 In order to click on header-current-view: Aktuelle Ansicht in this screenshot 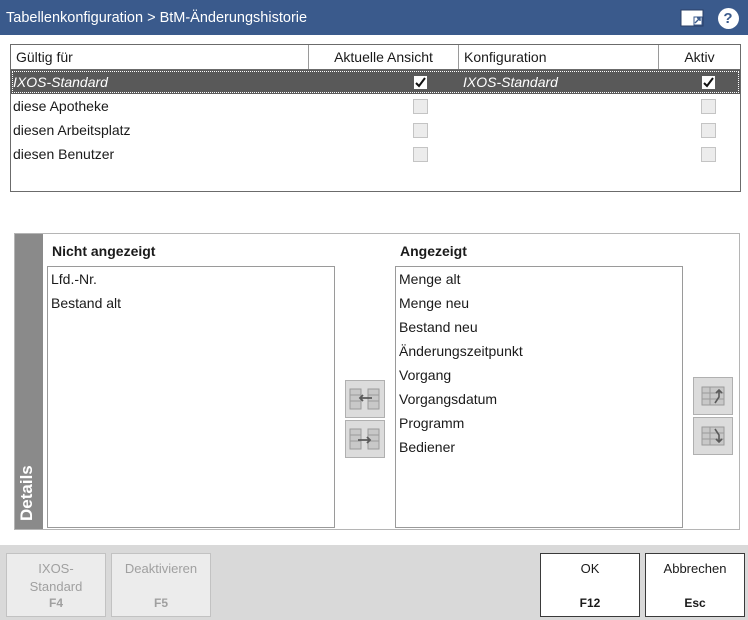, I will do `click(384, 57)`.